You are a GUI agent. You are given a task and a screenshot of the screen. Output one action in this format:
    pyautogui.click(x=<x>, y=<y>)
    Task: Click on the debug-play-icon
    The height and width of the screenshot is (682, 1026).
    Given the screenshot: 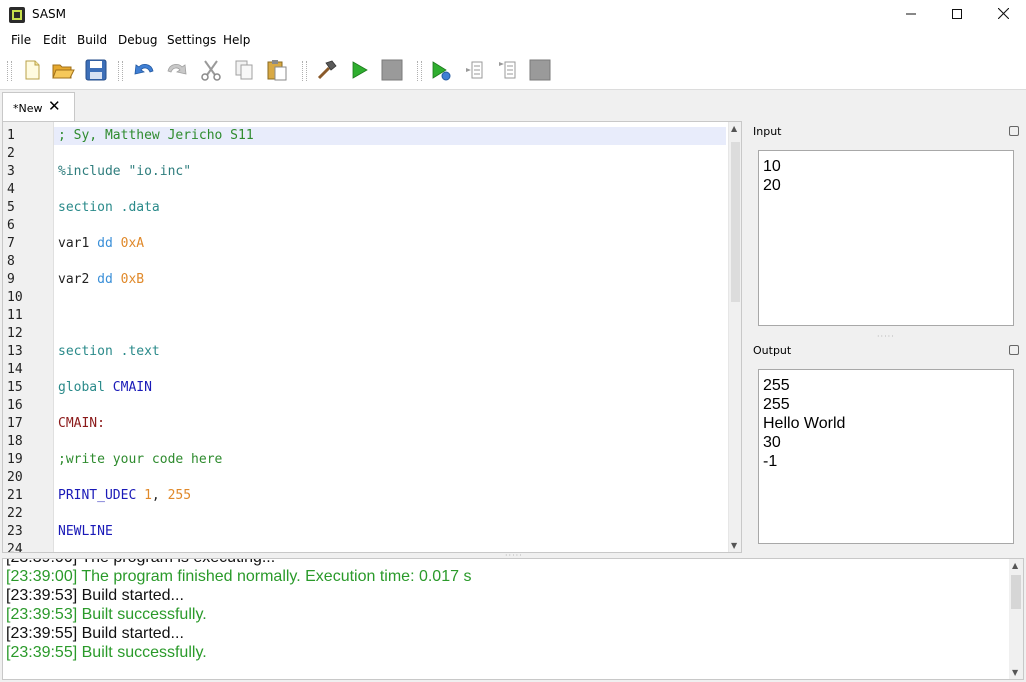 What is the action you would take?
    pyautogui.click(x=441, y=71)
    